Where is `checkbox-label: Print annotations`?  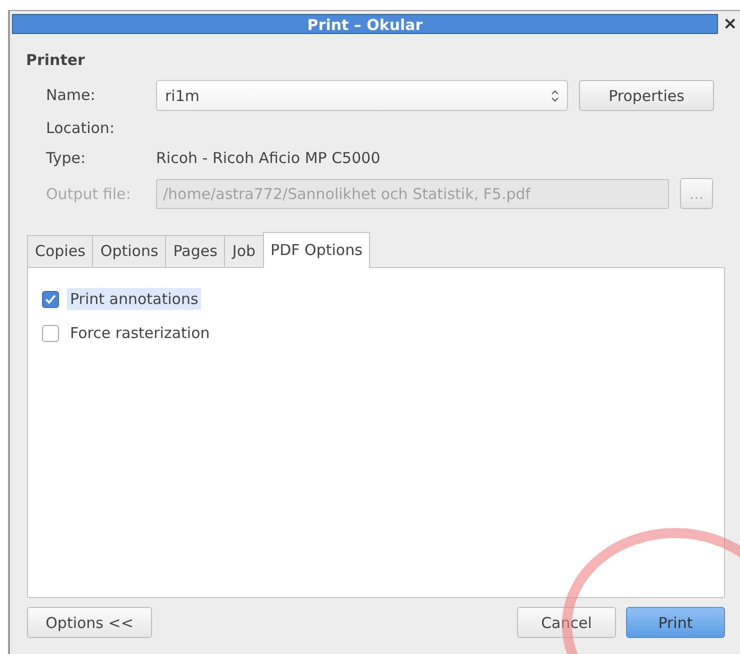 checkbox-label: Print annotations is located at coordinates (134, 299).